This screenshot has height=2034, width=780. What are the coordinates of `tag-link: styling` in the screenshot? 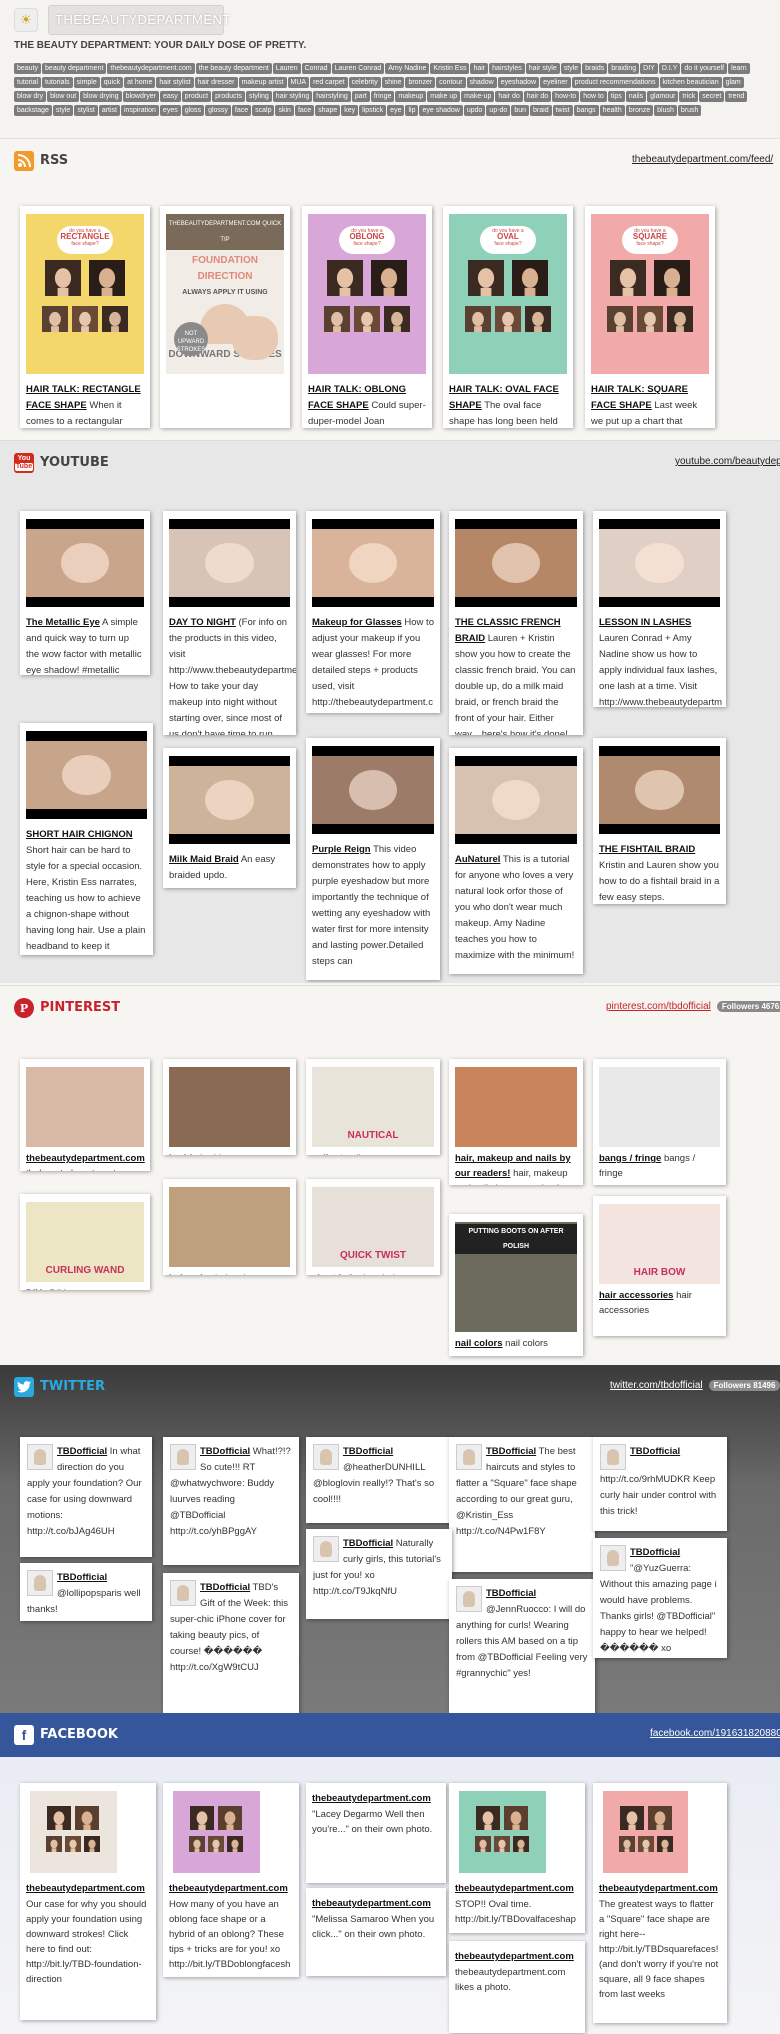 It's located at (258, 96).